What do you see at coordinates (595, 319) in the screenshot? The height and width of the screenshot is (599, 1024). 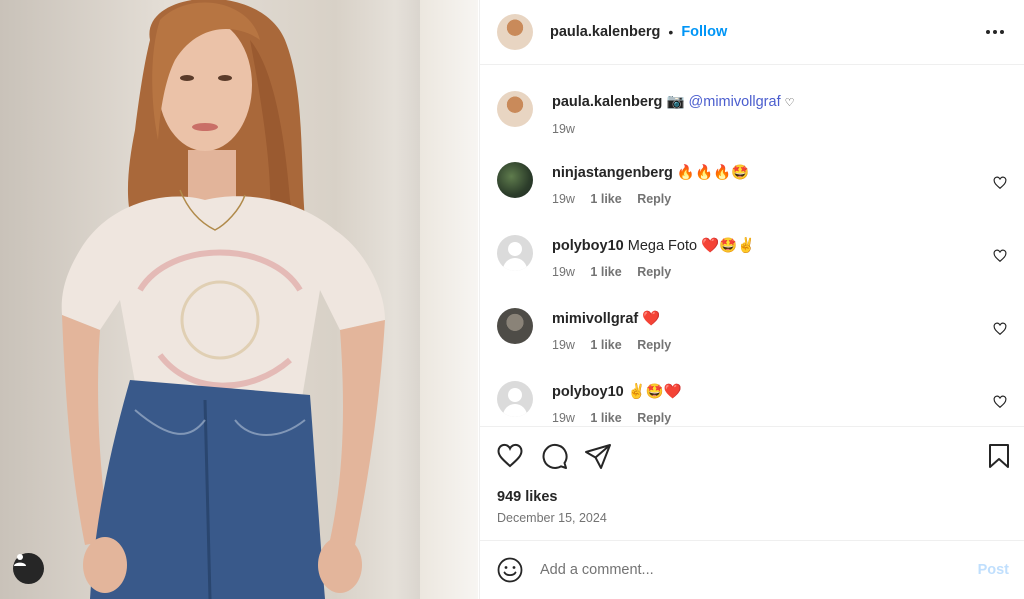 I see `comment-username: mimivollgraf` at bounding box center [595, 319].